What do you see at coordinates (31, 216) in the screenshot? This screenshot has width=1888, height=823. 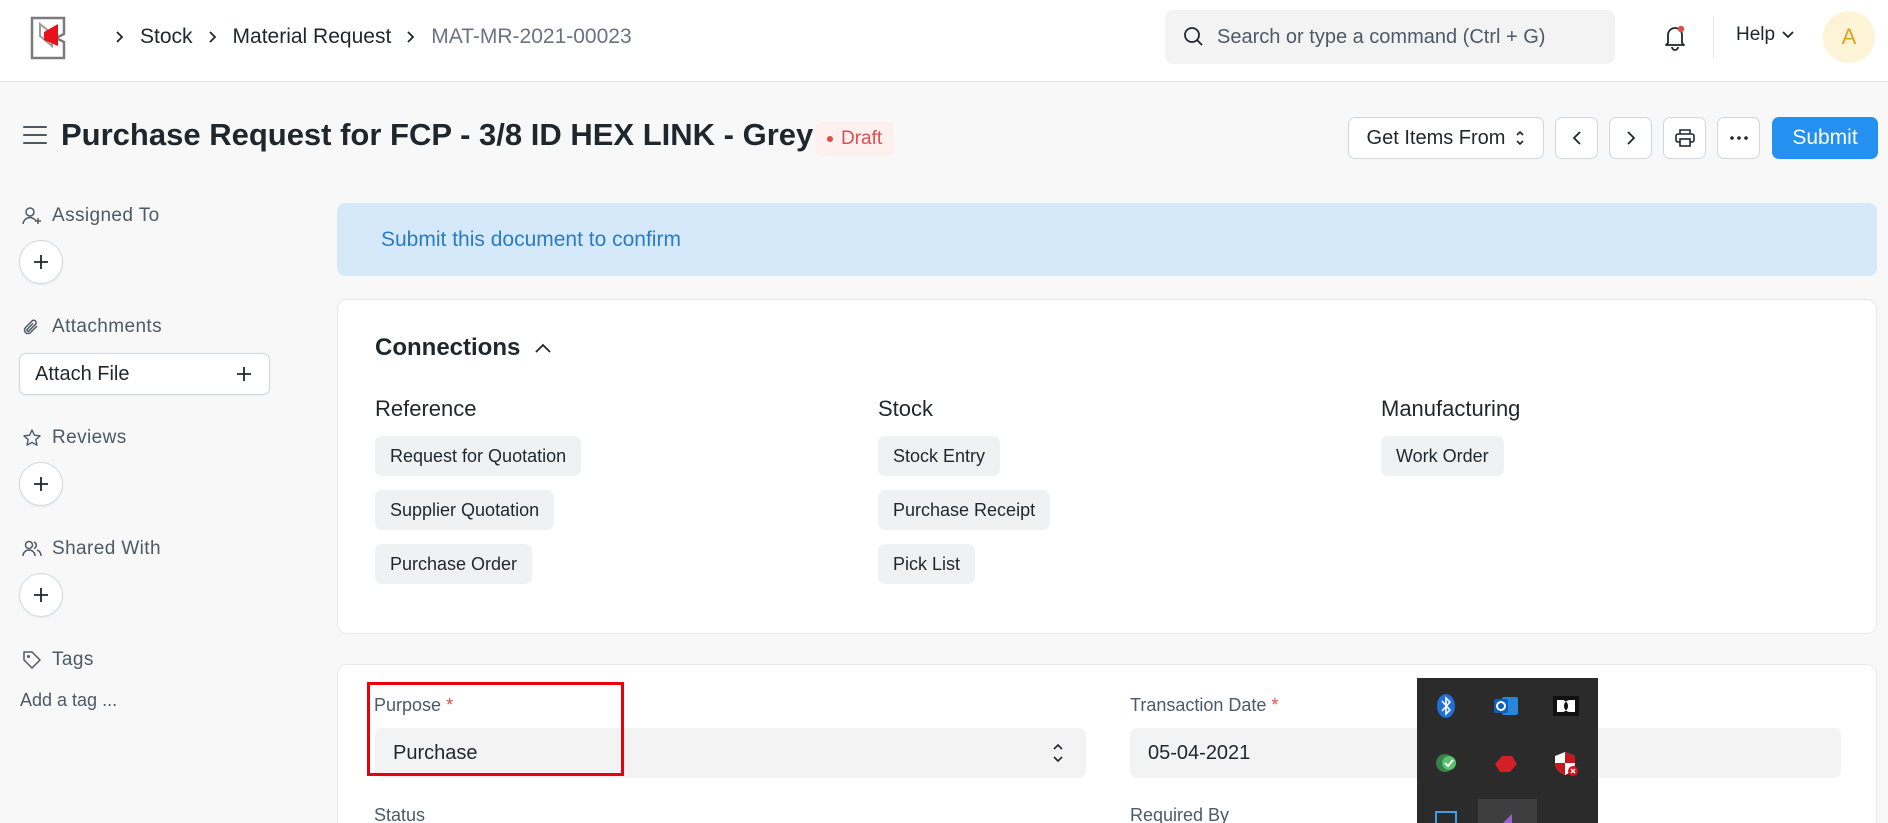 I see `user-add-icon` at bounding box center [31, 216].